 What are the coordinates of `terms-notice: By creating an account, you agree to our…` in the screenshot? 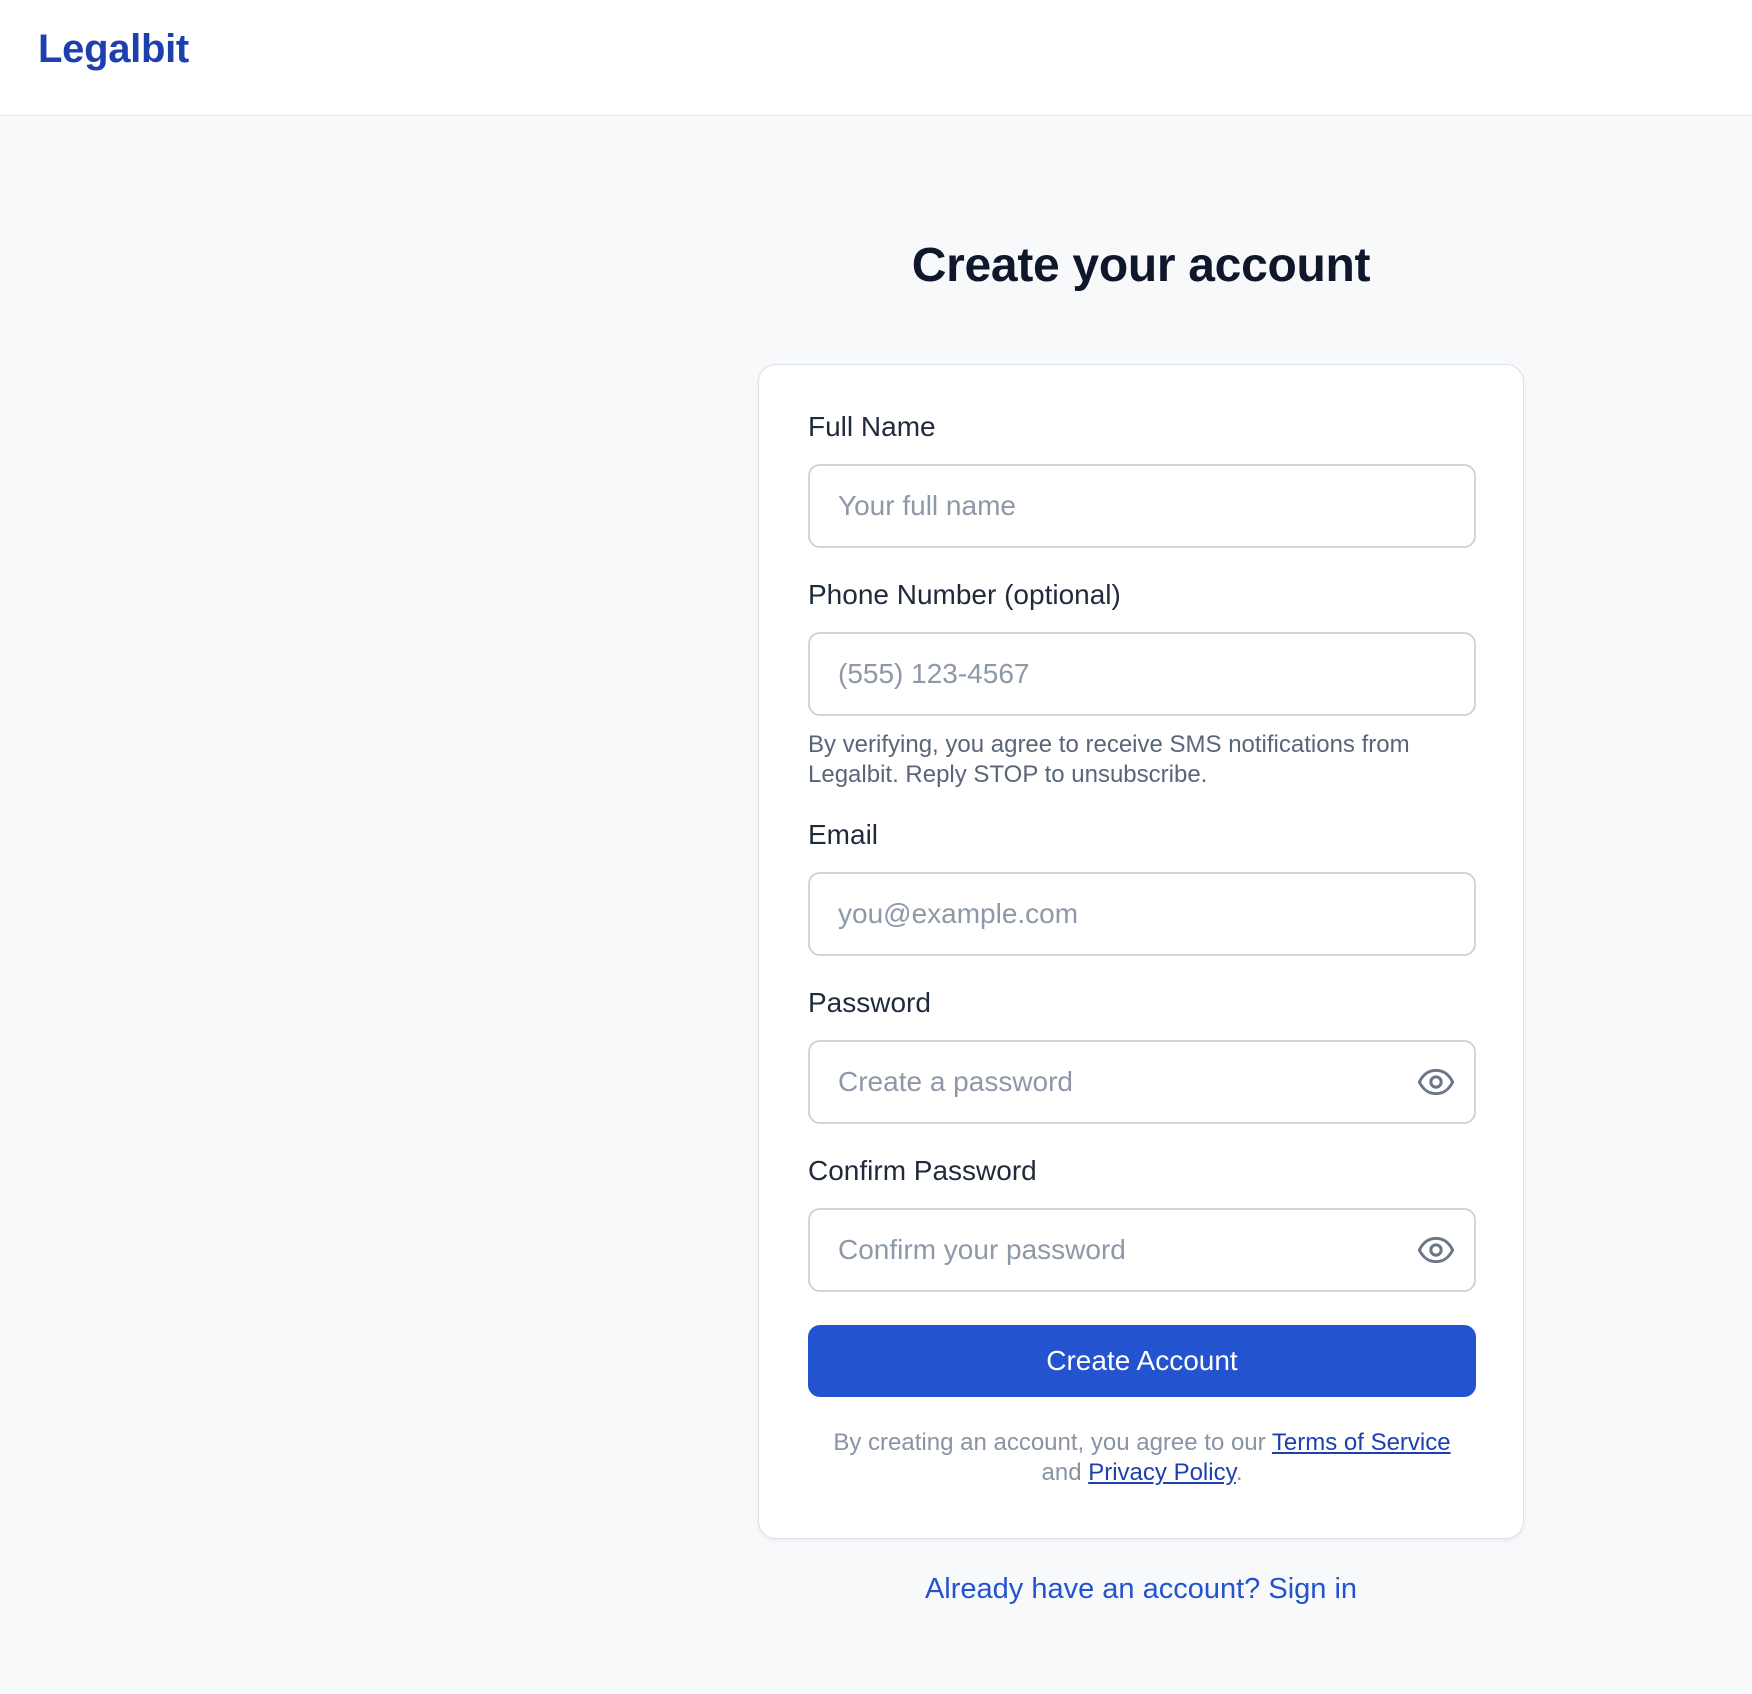 It's located at (1142, 1458).